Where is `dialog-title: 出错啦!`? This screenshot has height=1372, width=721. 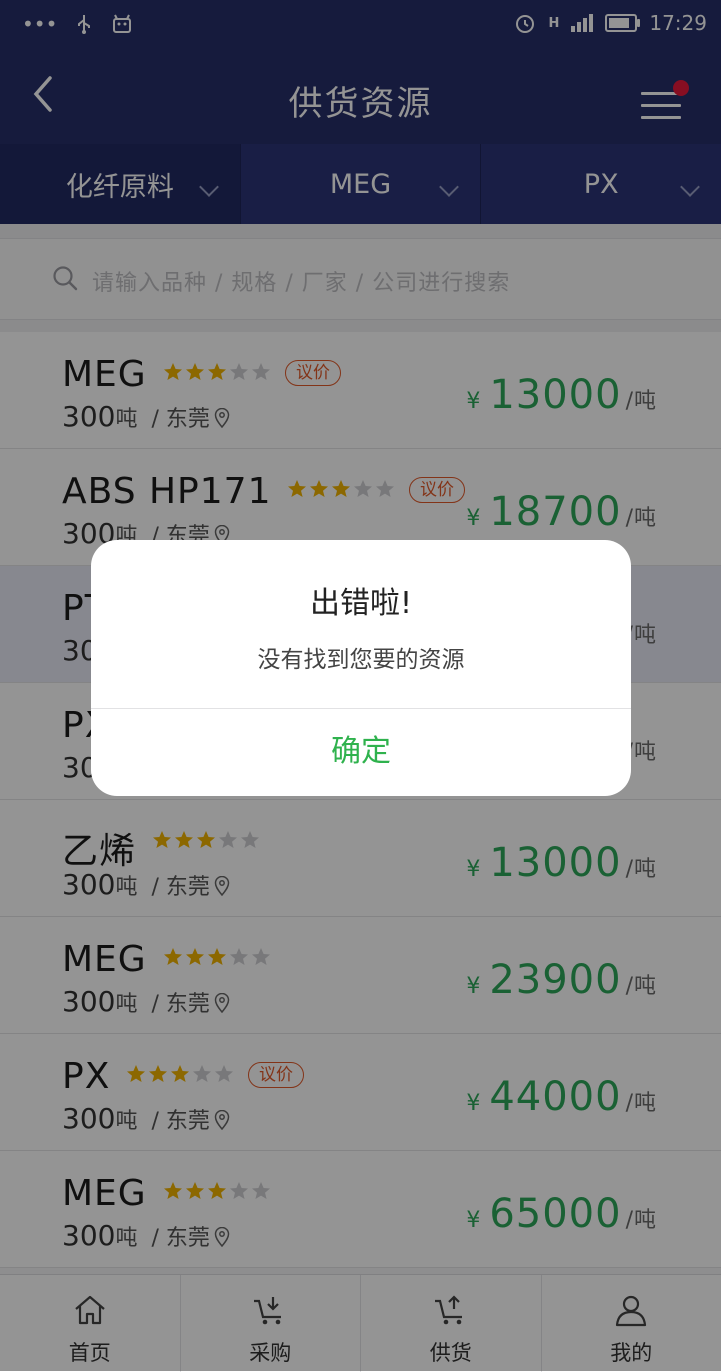
dialog-title: 出错啦! is located at coordinates (361, 600).